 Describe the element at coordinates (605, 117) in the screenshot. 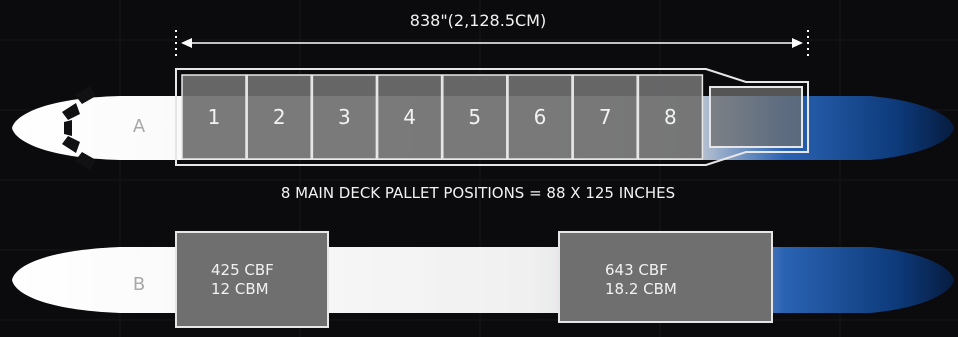

I see `pallet-position-label: 7` at that location.